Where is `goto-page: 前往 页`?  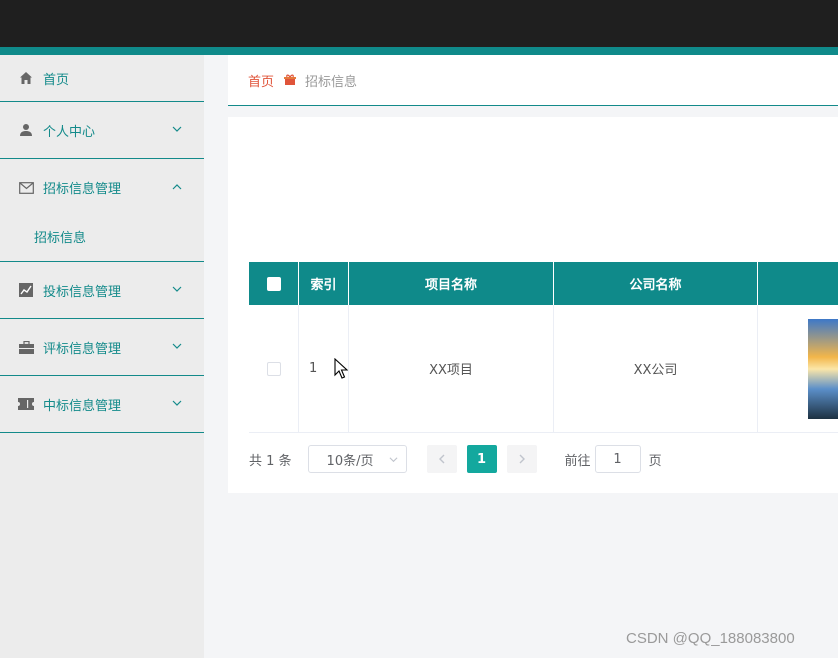
goto-page: 前往 页 is located at coordinates (613, 459).